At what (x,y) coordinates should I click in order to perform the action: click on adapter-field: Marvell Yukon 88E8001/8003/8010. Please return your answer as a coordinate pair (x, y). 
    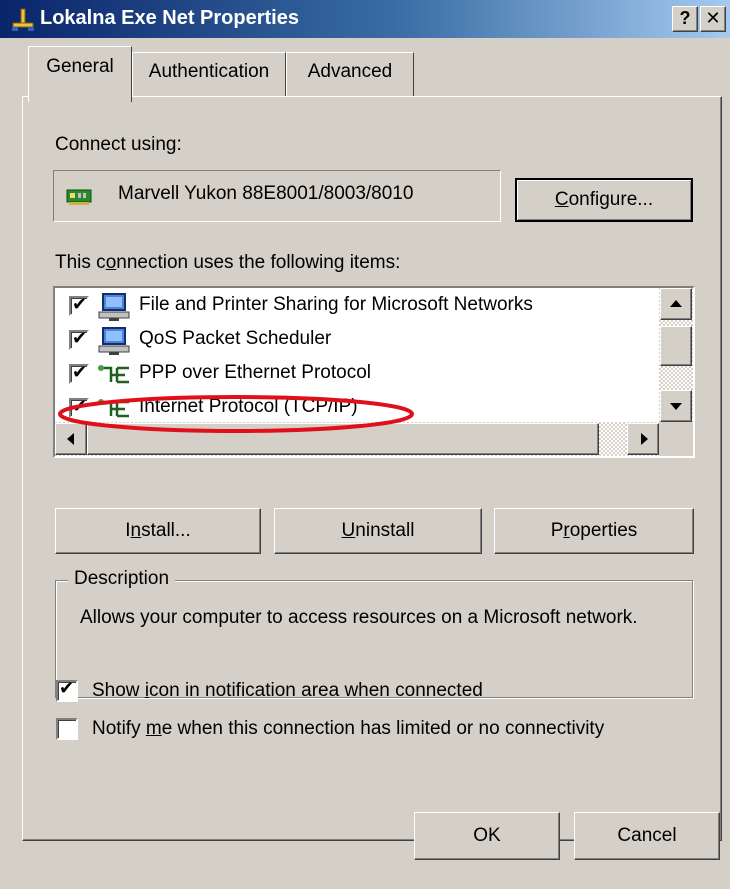
    Looking at the image, I should click on (277, 196).